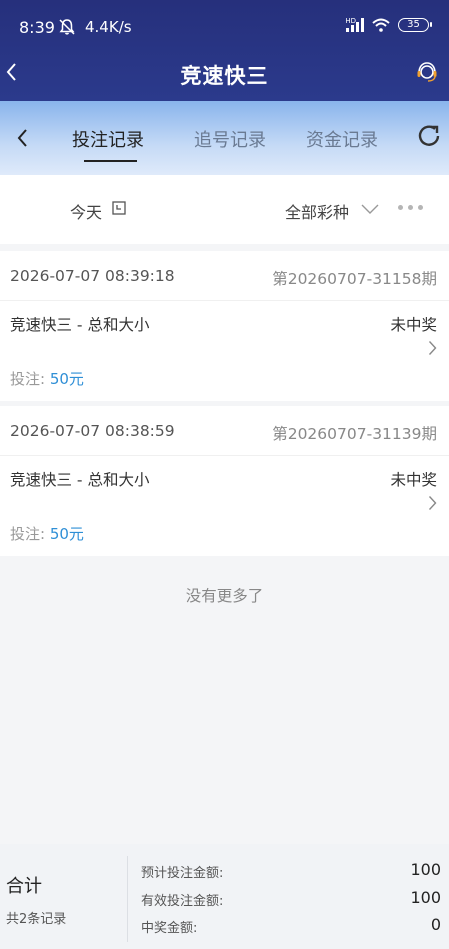  Describe the element at coordinates (370, 209) in the screenshot. I see `chevron-down-icon` at that location.